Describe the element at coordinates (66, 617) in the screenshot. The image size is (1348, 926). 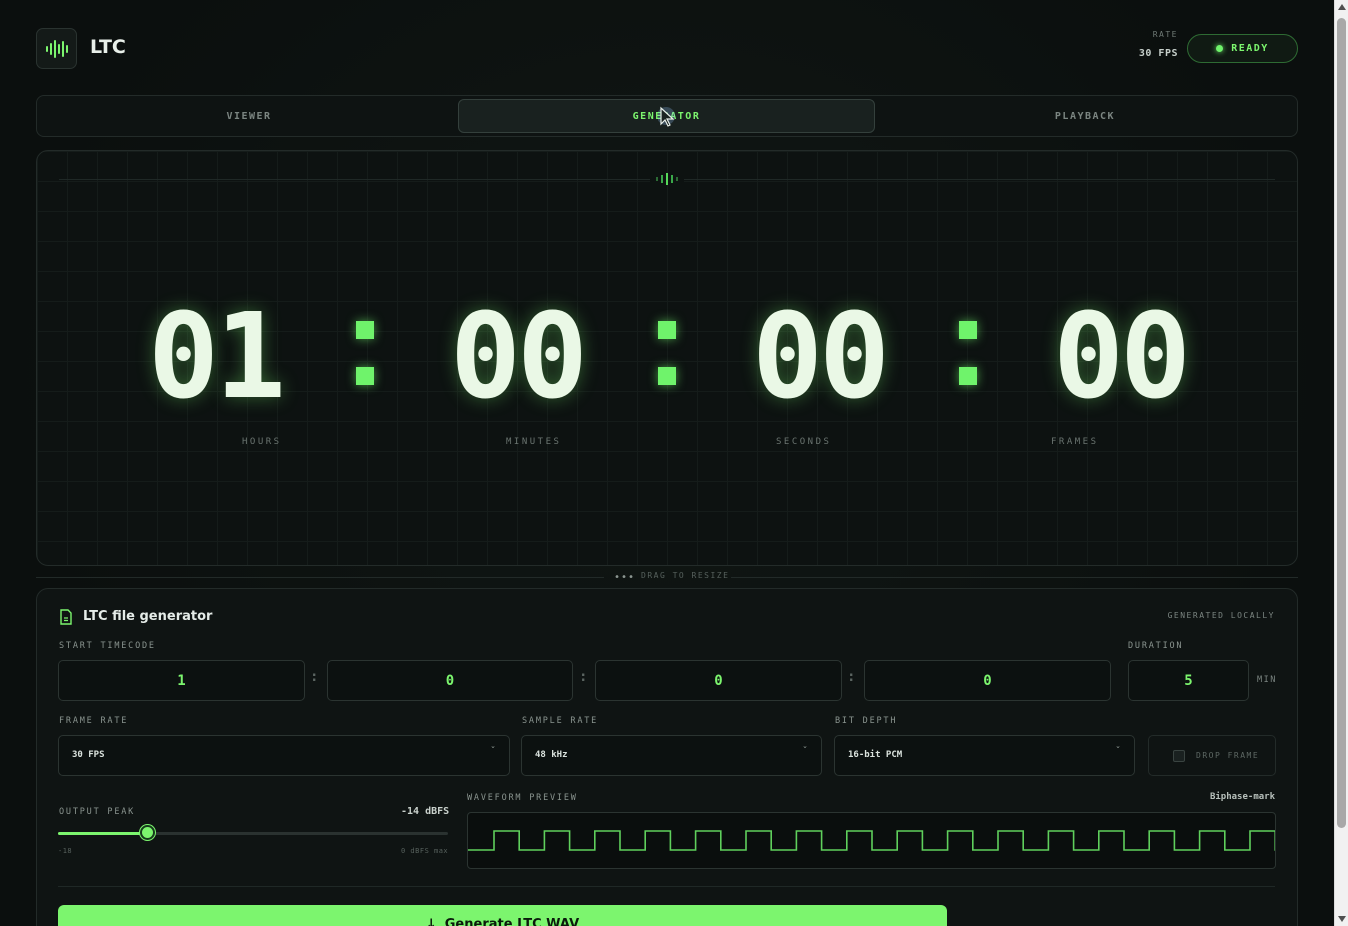
I see `file-icon` at that location.